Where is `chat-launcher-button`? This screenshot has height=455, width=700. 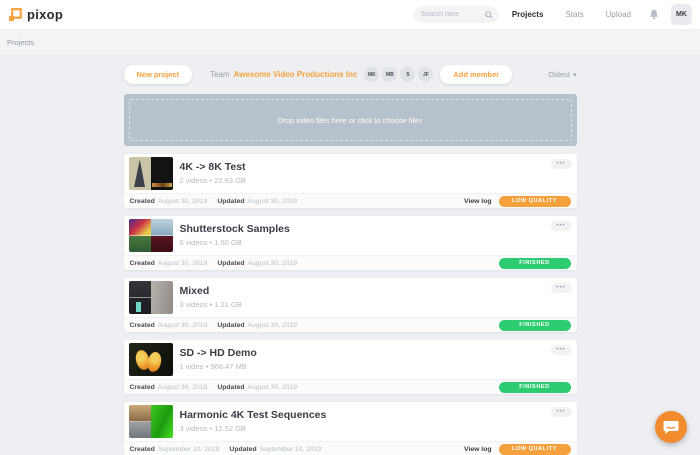
chat-launcher-button is located at coordinates (671, 427).